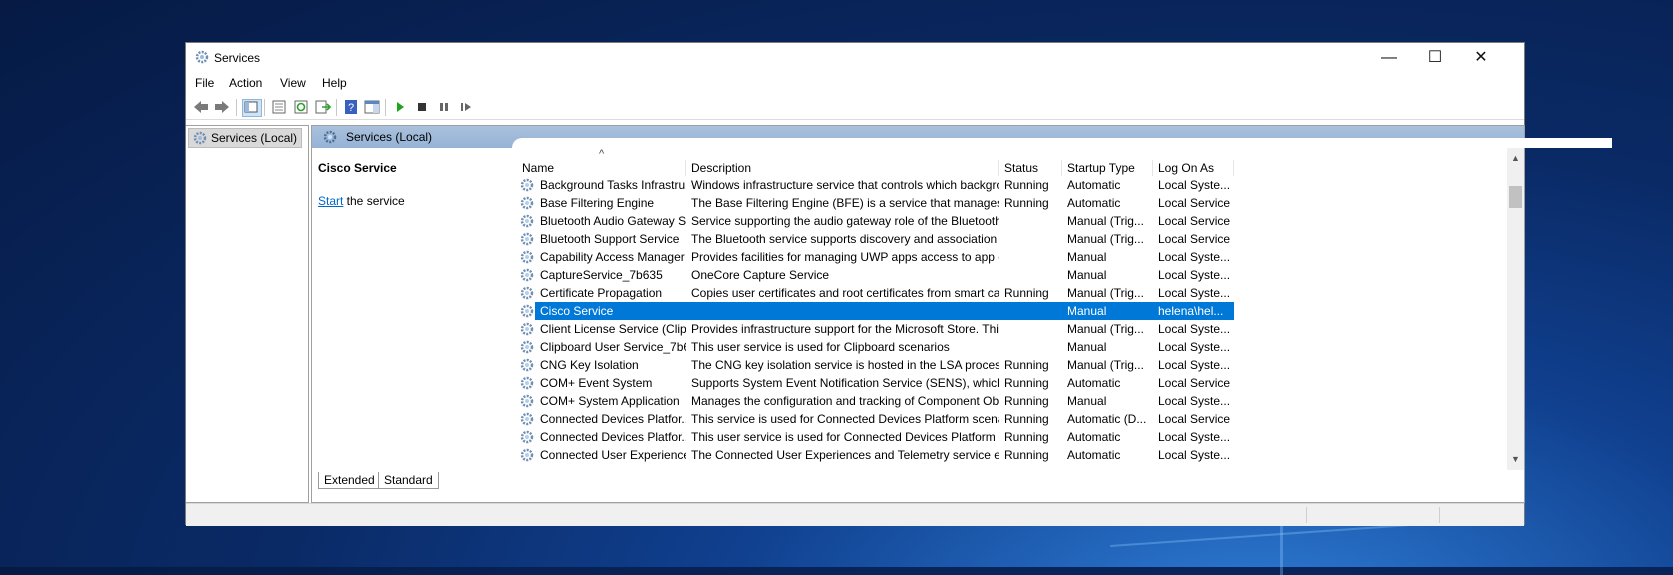 The image size is (1673, 575). Describe the element at coordinates (1515, 197) in the screenshot. I see `scroll-thumb` at that location.